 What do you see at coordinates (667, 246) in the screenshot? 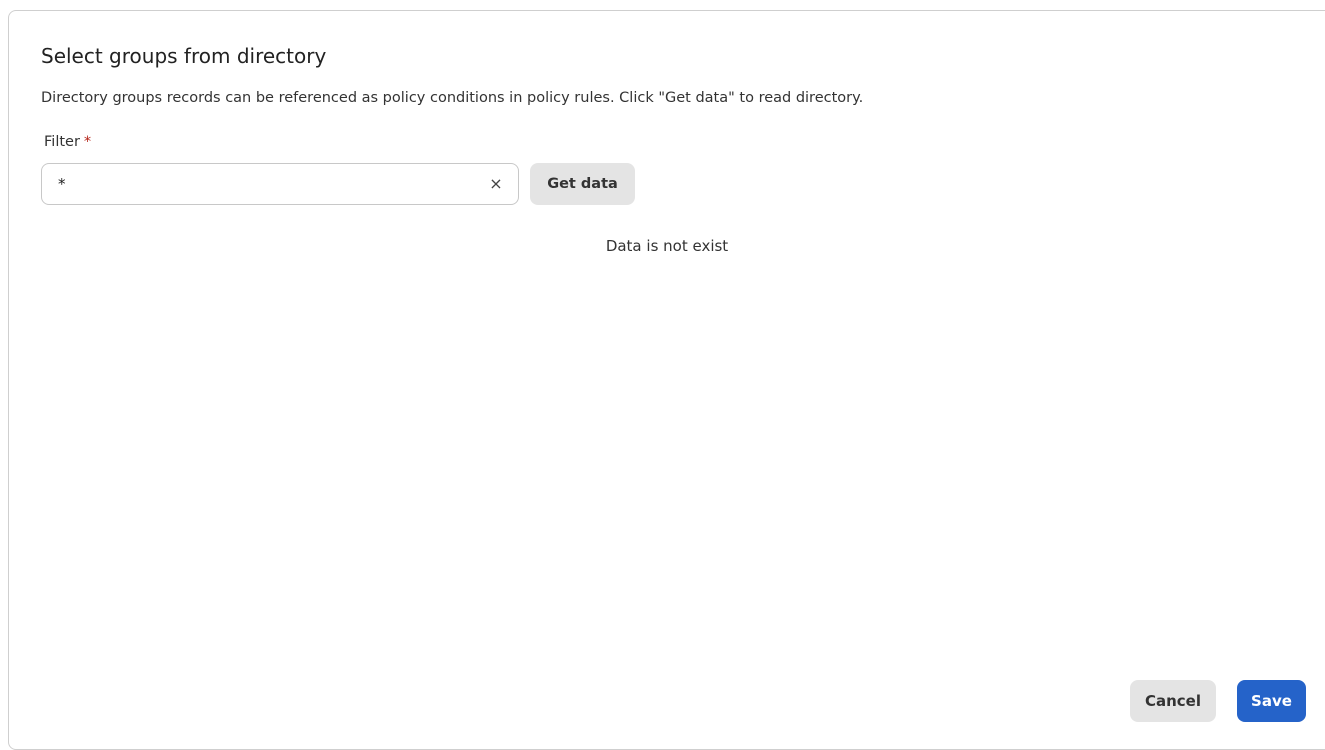
I see `empty-results-message: Data is not exist` at bounding box center [667, 246].